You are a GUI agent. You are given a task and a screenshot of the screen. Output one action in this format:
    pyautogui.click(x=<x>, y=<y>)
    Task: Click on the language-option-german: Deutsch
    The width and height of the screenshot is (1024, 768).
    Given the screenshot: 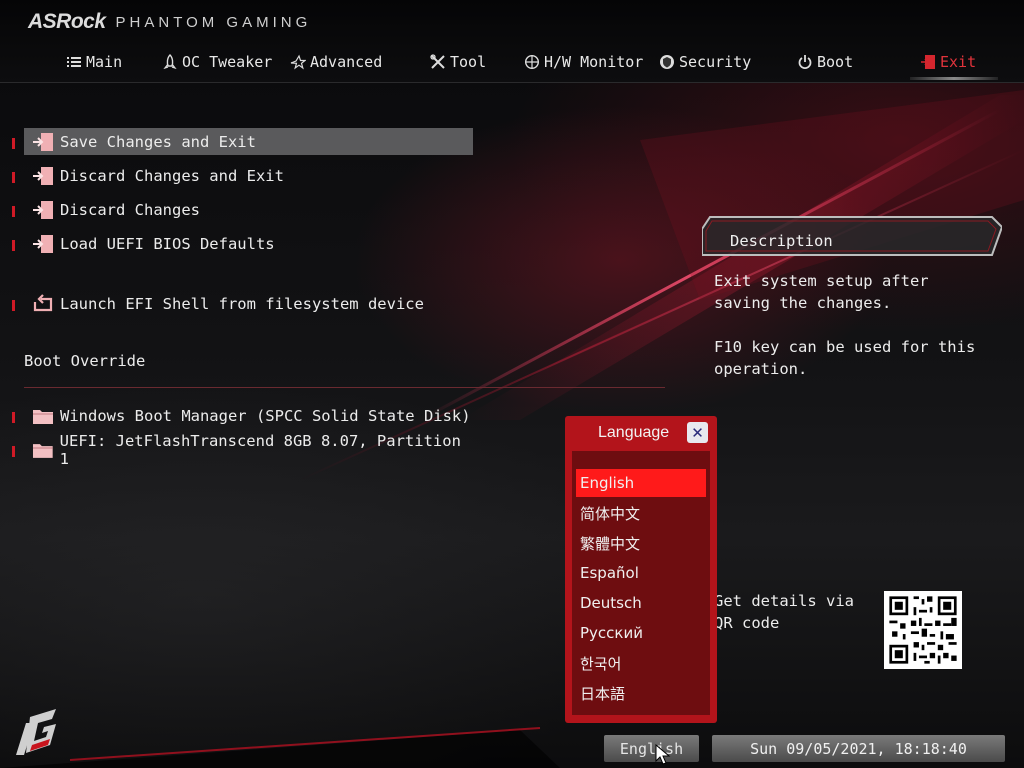 What is the action you would take?
    pyautogui.click(x=641, y=603)
    